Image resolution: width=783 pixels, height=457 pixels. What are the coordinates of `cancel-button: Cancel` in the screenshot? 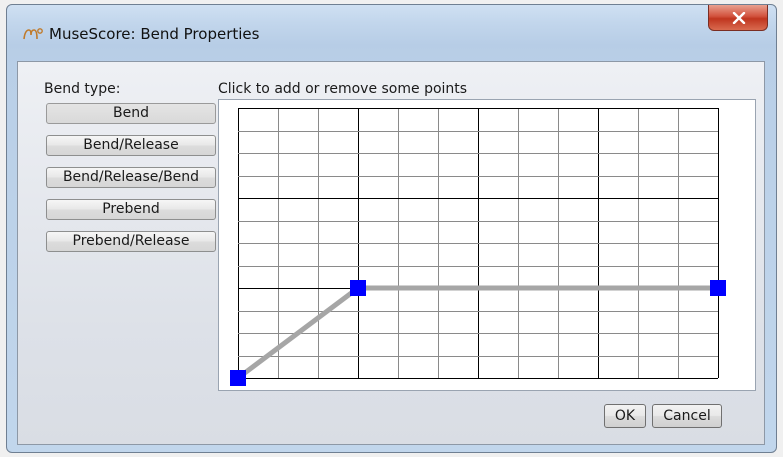 It's located at (687, 416).